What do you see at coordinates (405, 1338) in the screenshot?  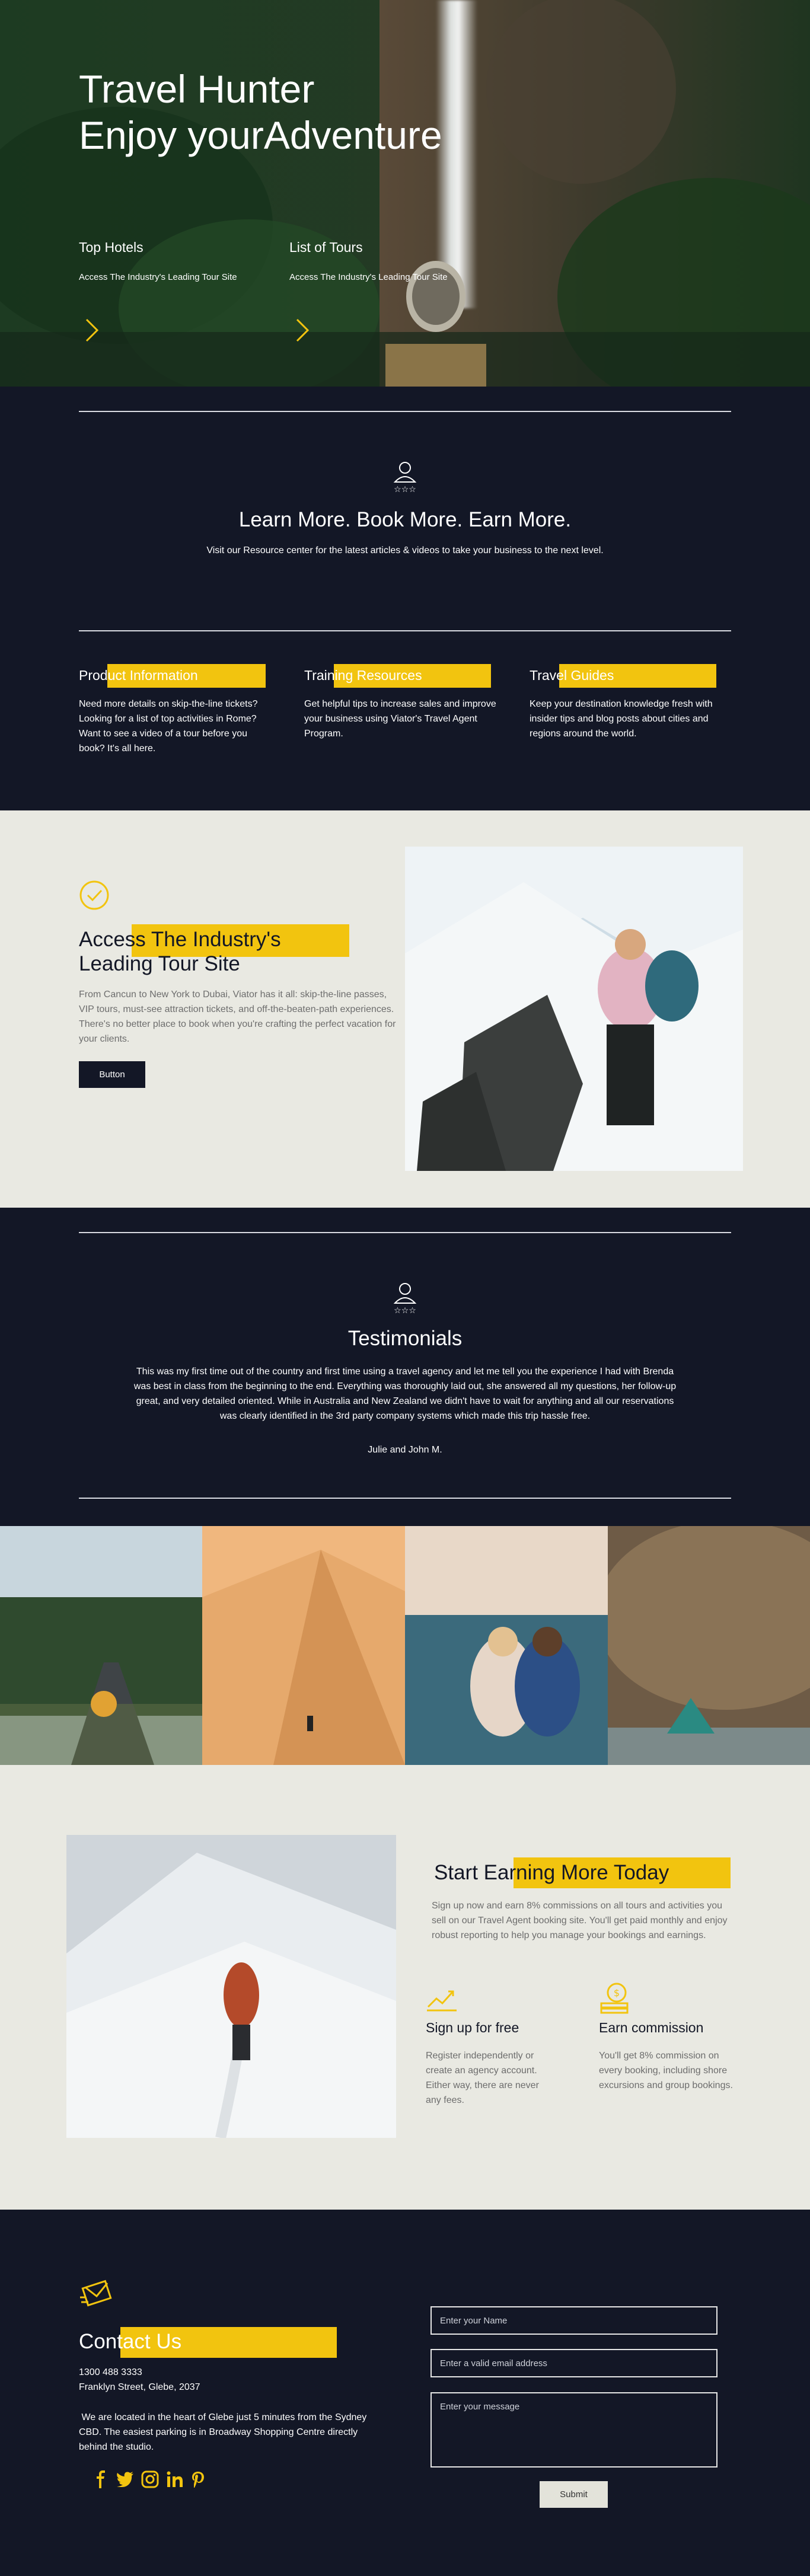 I see `testimonials-heading: Testimonials` at bounding box center [405, 1338].